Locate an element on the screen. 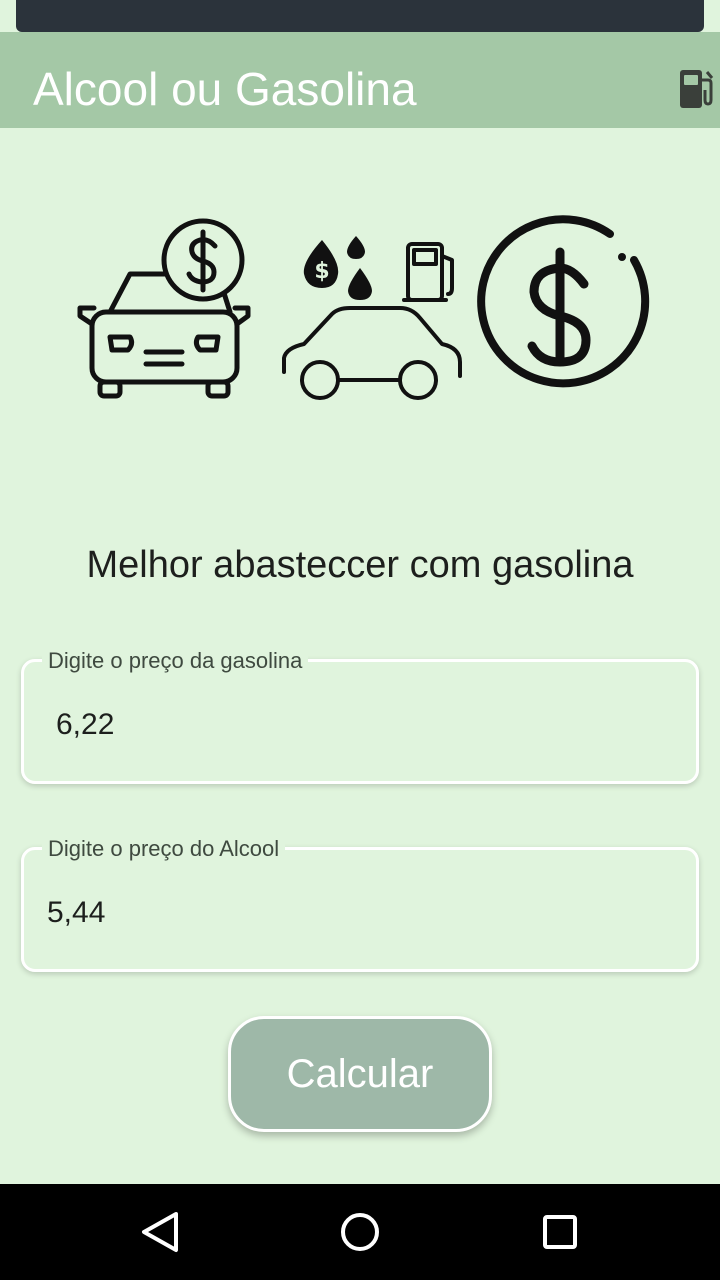 The height and width of the screenshot is (1280, 720). recents-icon is located at coordinates (560, 1232).